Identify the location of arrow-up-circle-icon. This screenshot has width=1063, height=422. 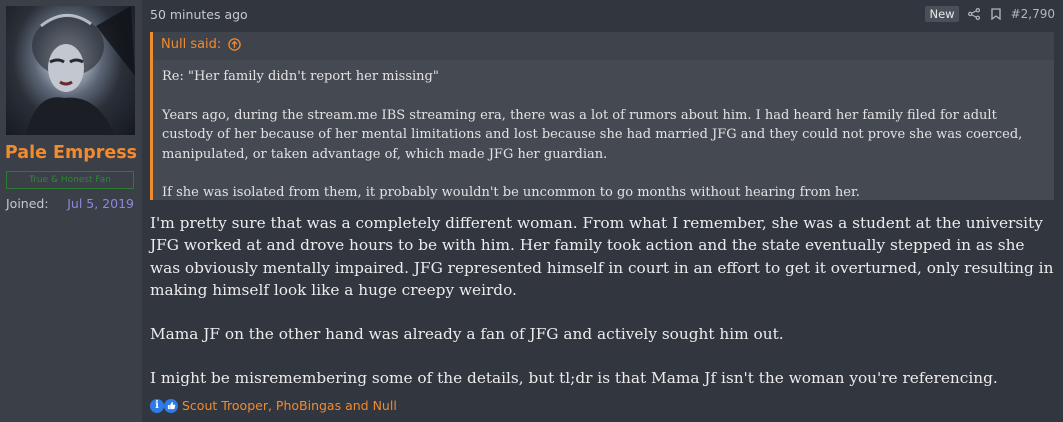
(234, 45).